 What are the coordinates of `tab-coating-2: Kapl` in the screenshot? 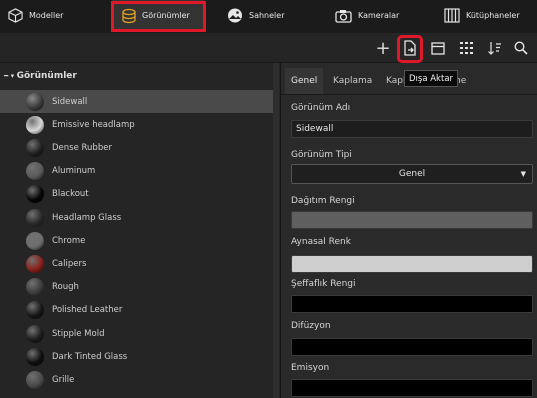 It's located at (395, 81).